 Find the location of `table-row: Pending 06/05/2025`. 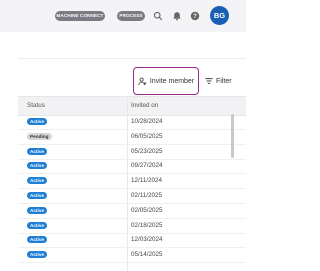

table-row: Pending 06/05/2025 is located at coordinates (132, 137).